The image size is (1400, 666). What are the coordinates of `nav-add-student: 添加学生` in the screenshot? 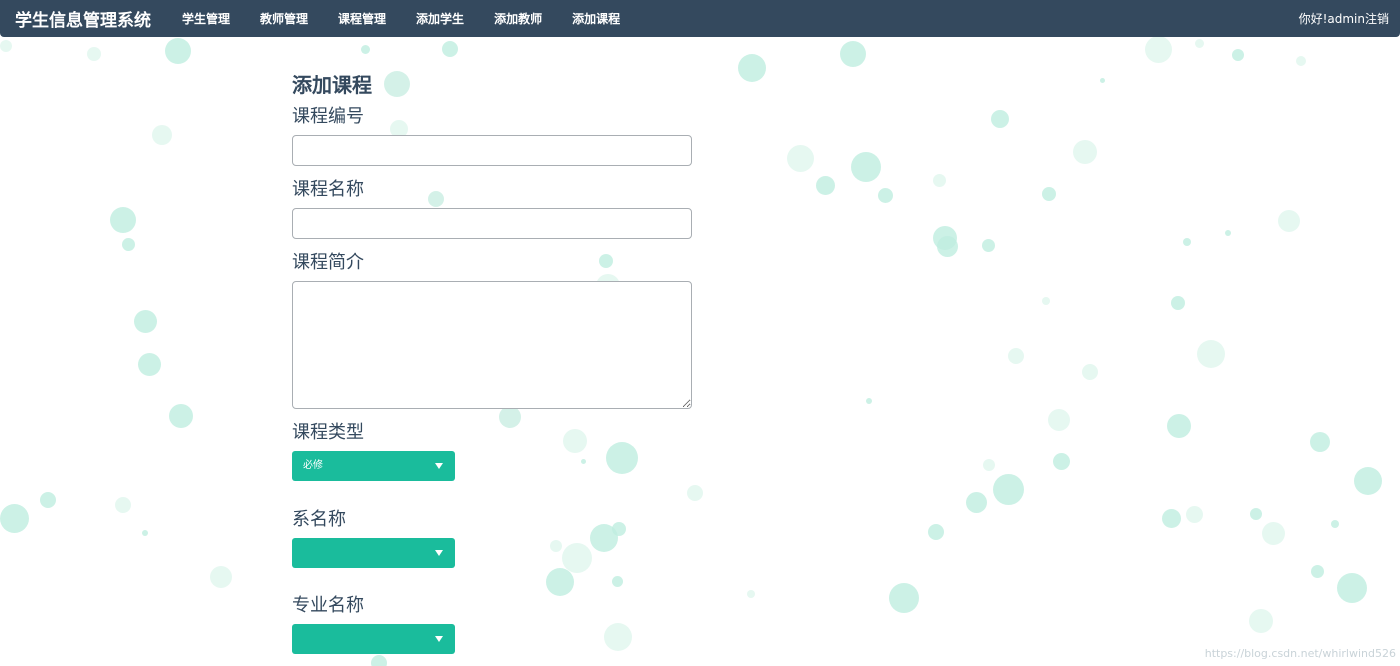 It's located at (440, 18).